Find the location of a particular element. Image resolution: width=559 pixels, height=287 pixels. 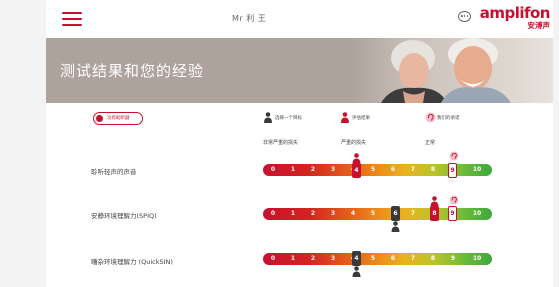

legend-result-label: 评估结果 is located at coordinates (361, 118).